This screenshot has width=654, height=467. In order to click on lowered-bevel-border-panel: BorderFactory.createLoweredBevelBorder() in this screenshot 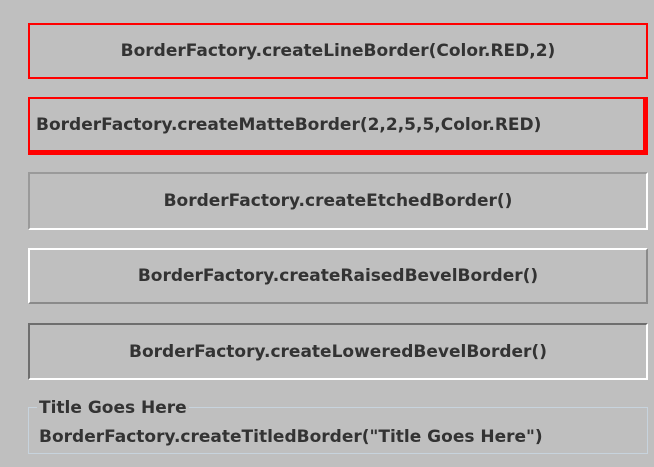, I will do `click(338, 351)`.